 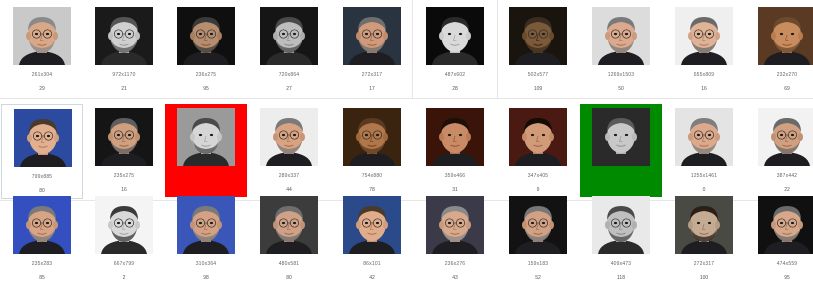 What do you see at coordinates (372, 264) in the screenshot?
I see `image-dimensions: 86x101` at bounding box center [372, 264].